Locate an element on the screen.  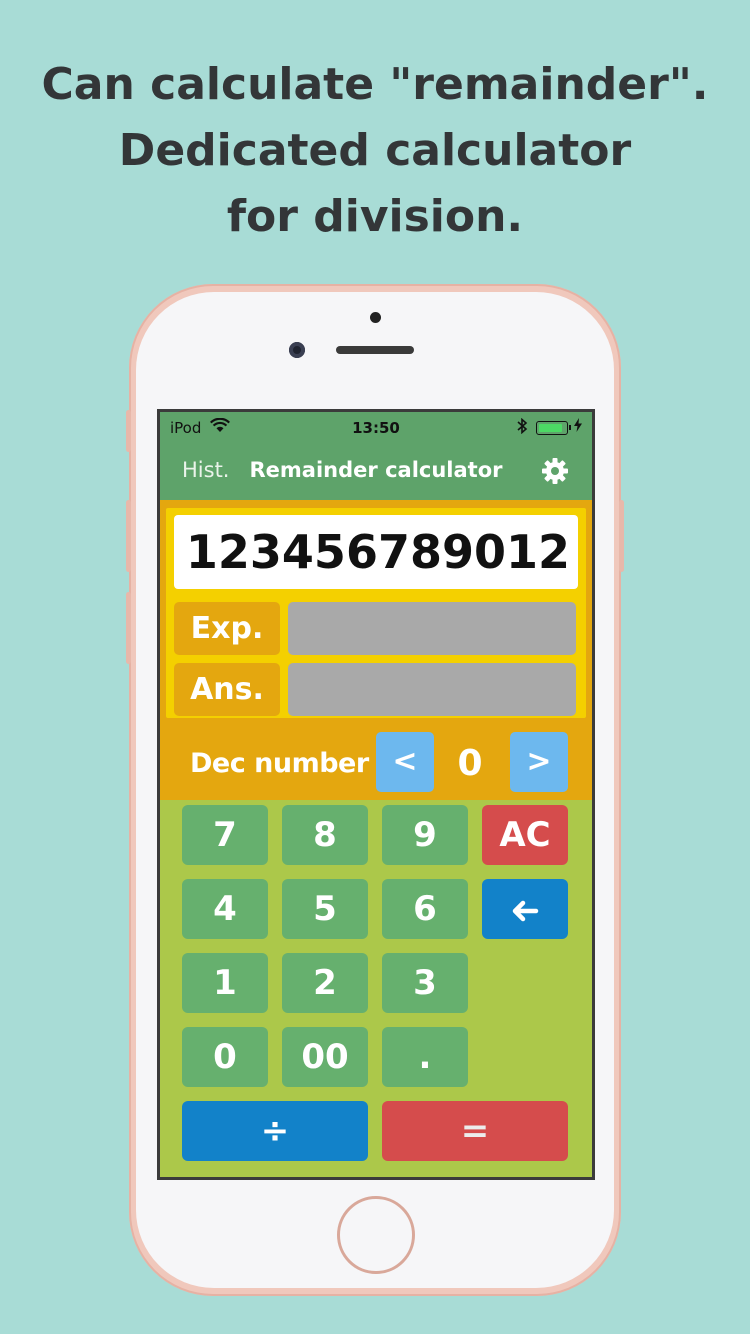
decimal-places-label: Dec number is located at coordinates (279, 763).